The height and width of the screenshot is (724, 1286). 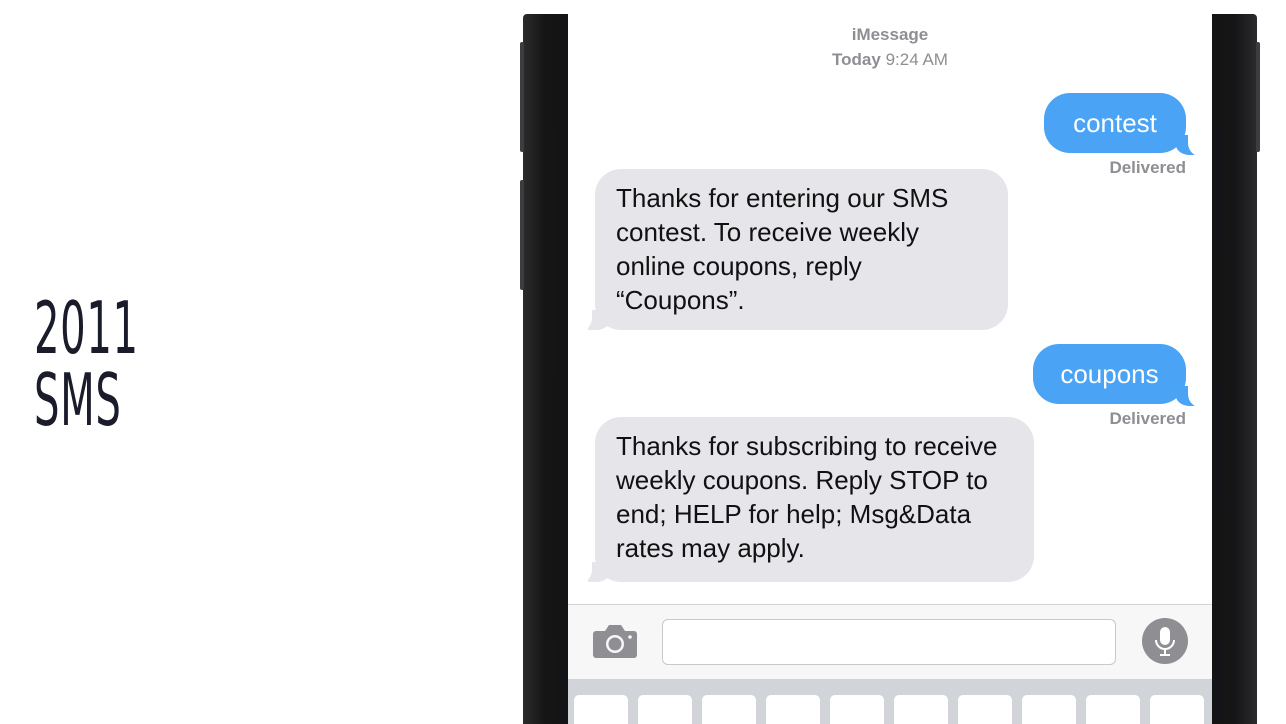 I want to click on slide-title-year: 2011, so click(x=86, y=328).